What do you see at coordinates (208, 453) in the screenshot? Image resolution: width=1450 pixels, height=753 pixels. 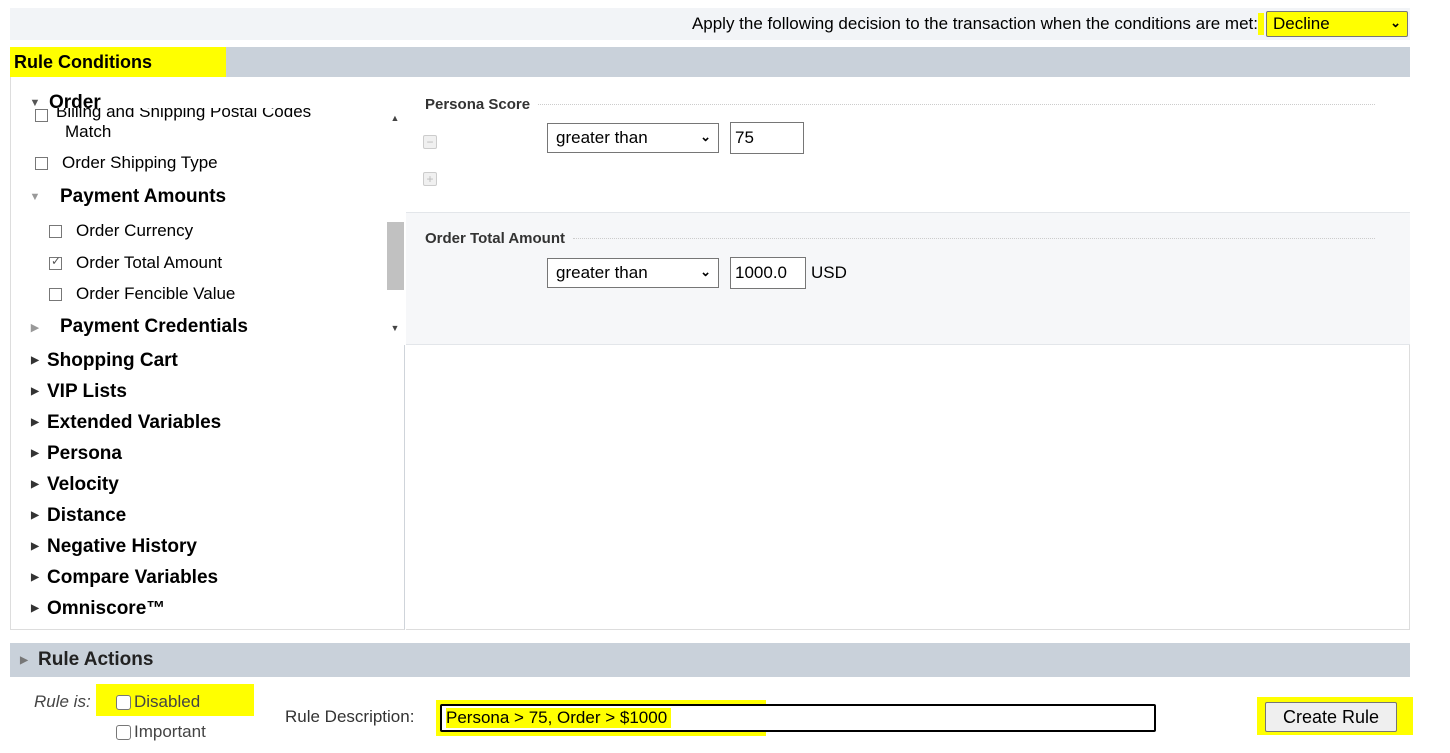 I see `tree-group-persona: ▶ Persona` at bounding box center [208, 453].